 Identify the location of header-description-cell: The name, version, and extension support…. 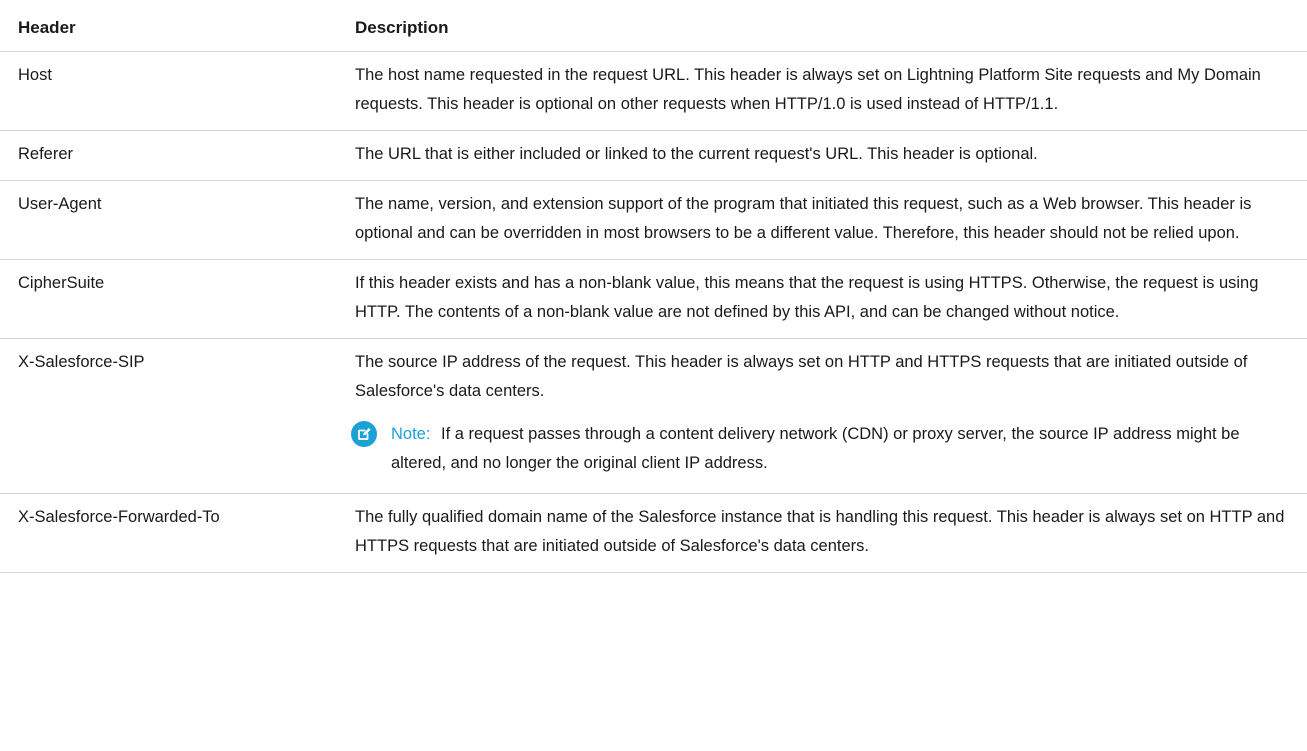
(831, 220).